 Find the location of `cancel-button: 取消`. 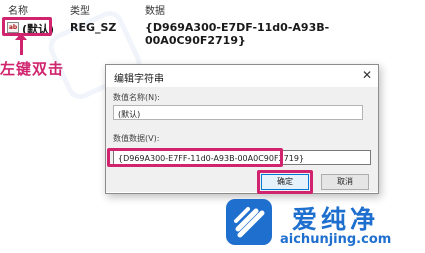

cancel-button: 取消 is located at coordinates (345, 182).